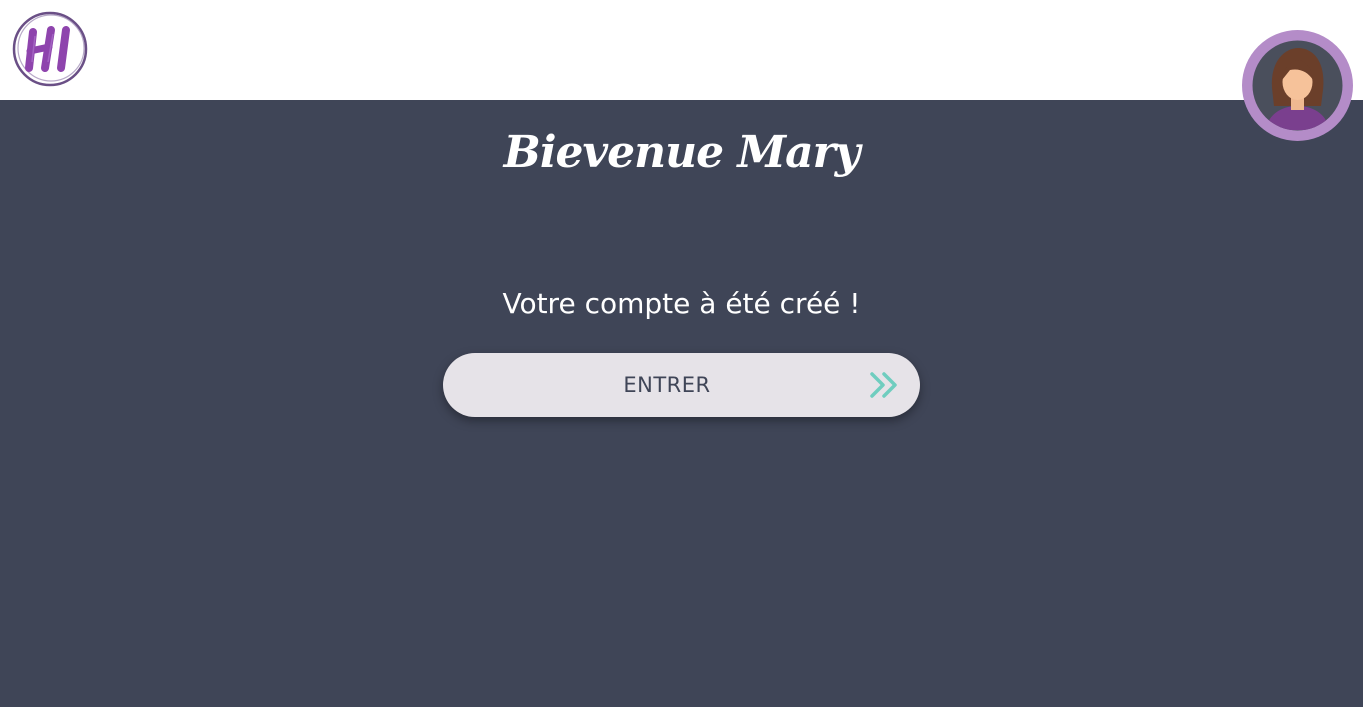  I want to click on account-created-message: Votre compte à été créé !, so click(681, 303).